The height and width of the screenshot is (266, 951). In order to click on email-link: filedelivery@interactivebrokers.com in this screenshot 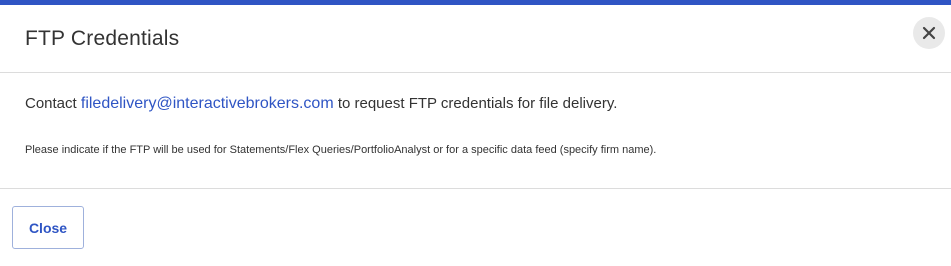, I will do `click(207, 103)`.